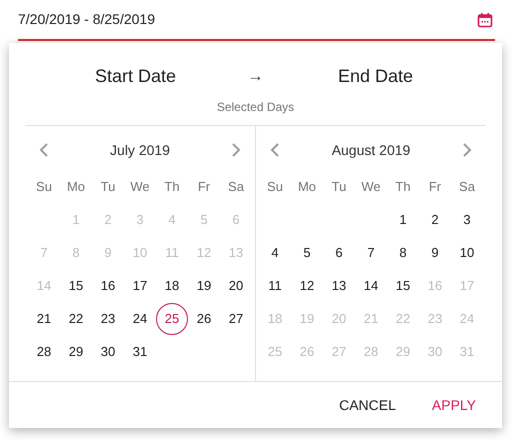  What do you see at coordinates (467, 252) in the screenshot?
I see `day-cell: 10` at bounding box center [467, 252].